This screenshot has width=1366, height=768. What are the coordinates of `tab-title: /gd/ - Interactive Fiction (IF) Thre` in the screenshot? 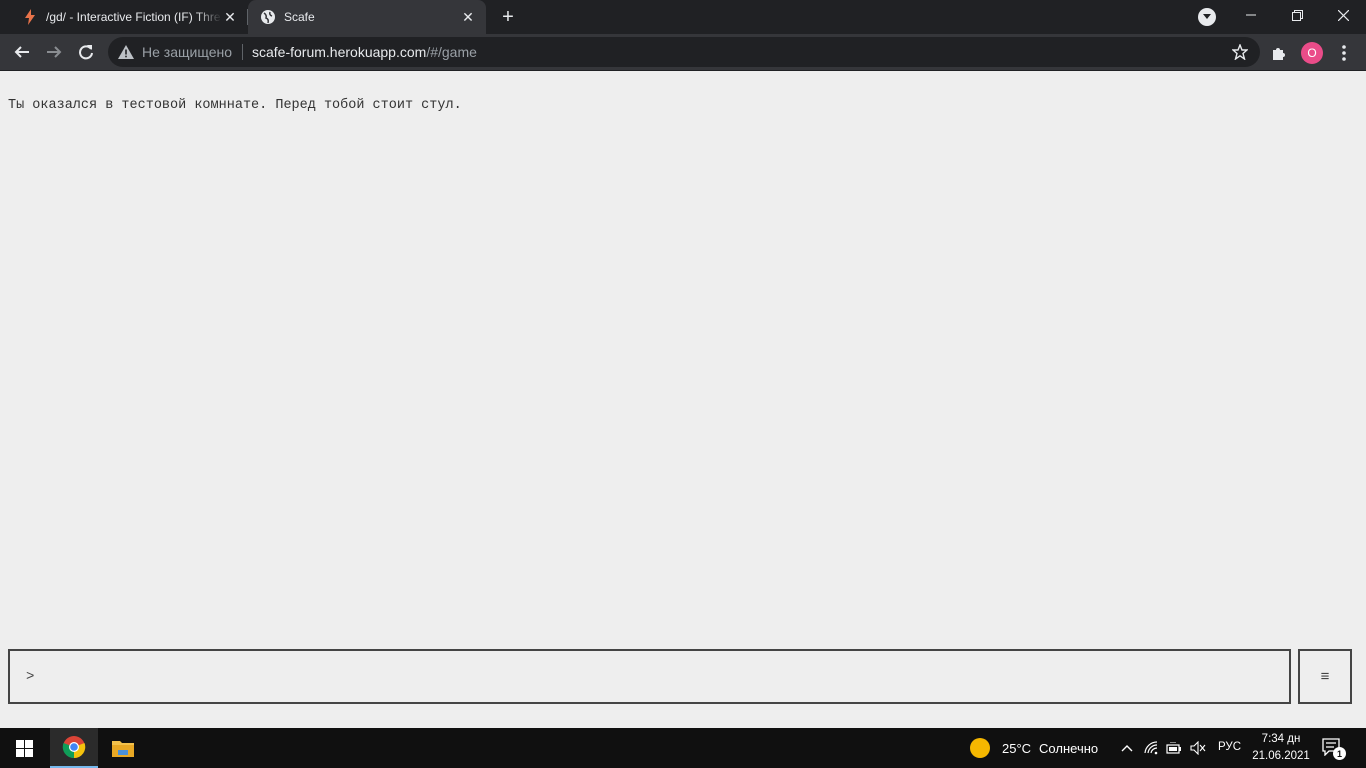 It's located at (133, 17).